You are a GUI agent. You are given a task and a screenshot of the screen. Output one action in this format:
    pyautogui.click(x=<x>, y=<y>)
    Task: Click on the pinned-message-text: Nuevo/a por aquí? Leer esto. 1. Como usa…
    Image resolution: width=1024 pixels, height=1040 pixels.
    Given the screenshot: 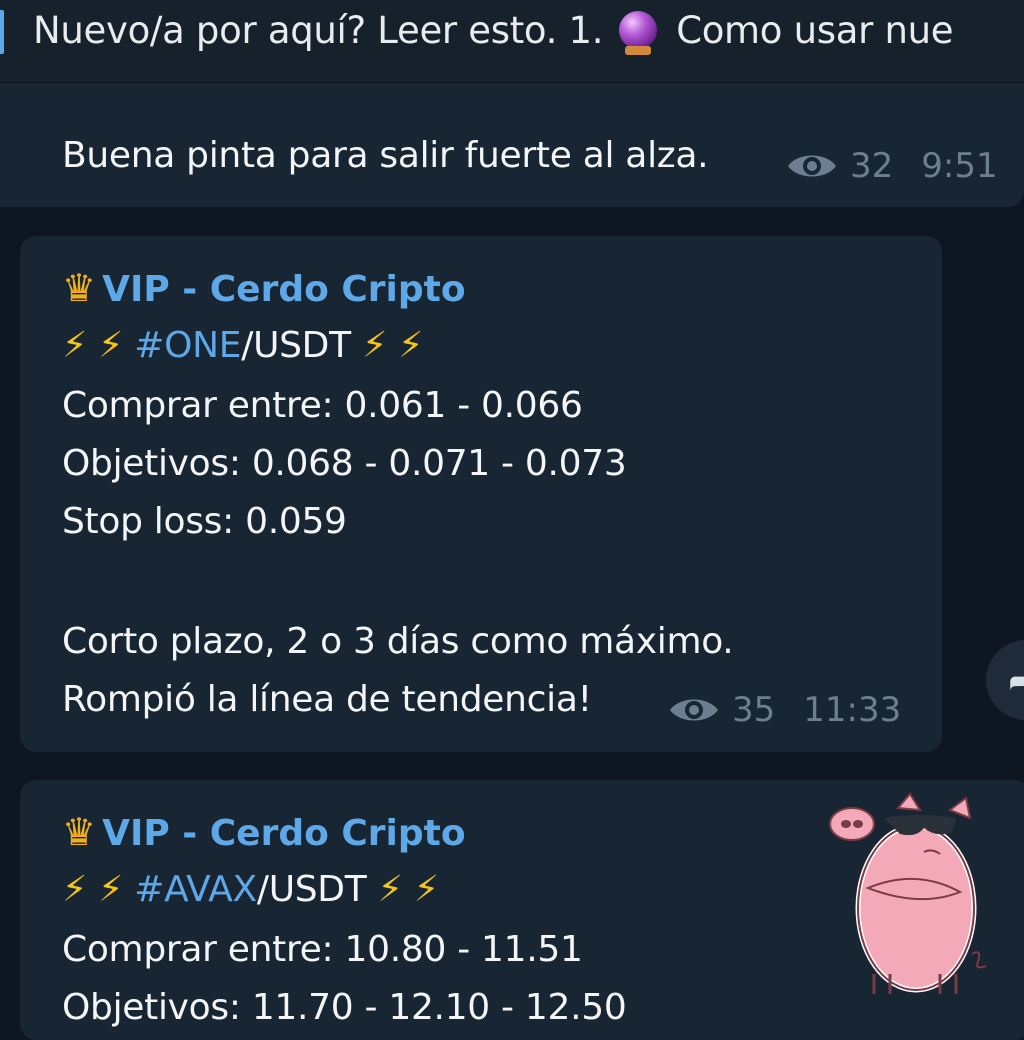 What is the action you would take?
    pyautogui.click(x=493, y=31)
    